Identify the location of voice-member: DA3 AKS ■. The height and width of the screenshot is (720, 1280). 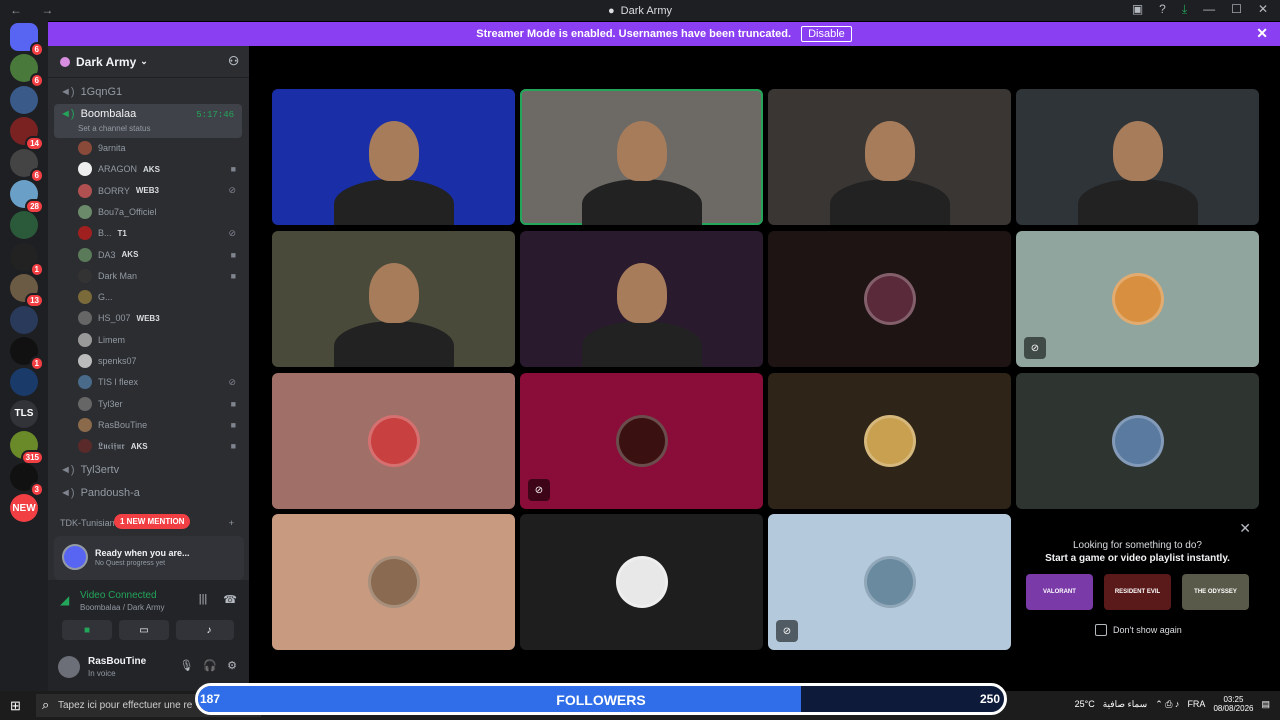
(160, 255).